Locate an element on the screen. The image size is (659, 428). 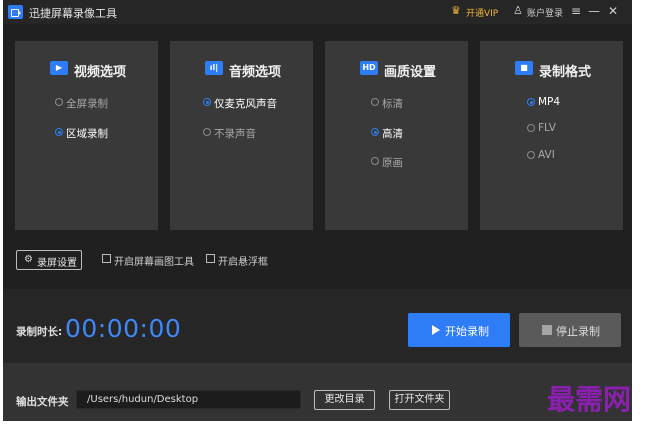
app-title: 迅捷屏幕录像工具 is located at coordinates (73, 13).